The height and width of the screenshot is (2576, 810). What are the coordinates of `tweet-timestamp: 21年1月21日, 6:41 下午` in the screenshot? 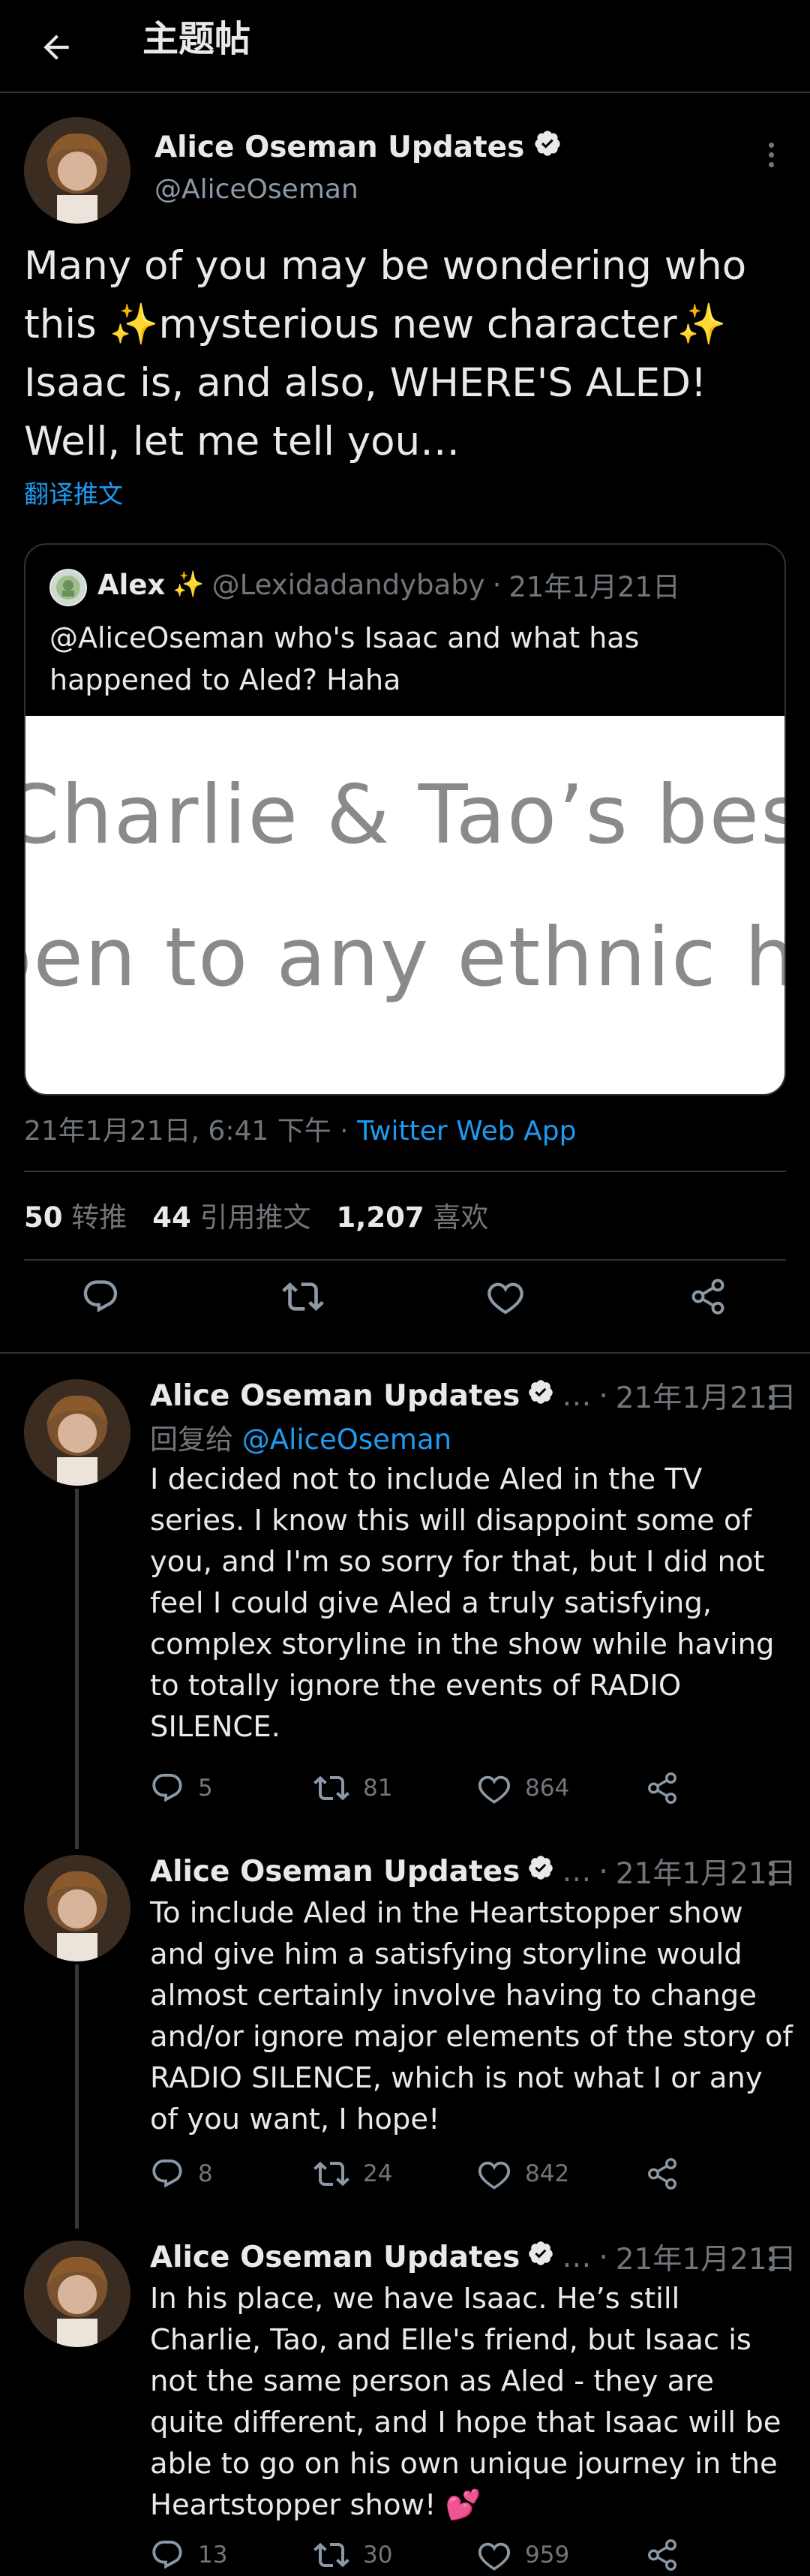 It's located at (178, 1131).